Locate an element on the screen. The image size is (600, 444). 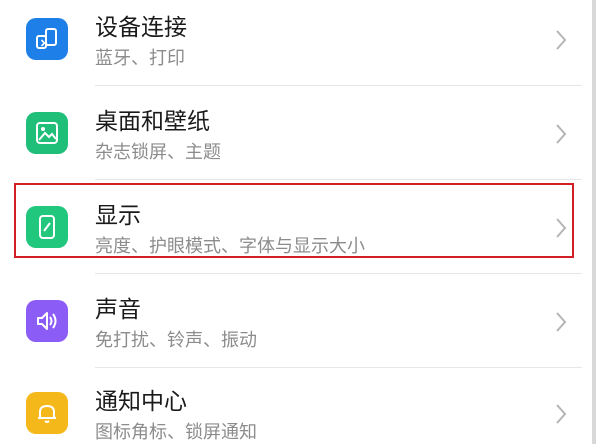
settings-item-title: 桌面和壁纸 is located at coordinates (152, 122).